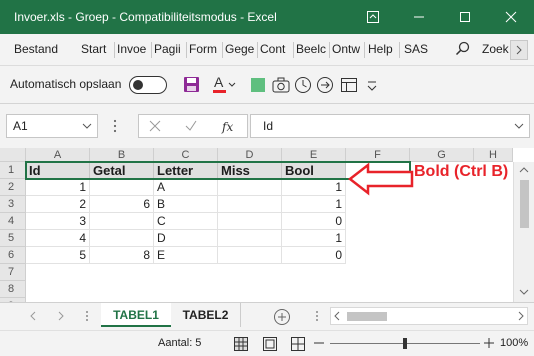 Image resolution: width=534 pixels, height=356 pixels. What do you see at coordinates (58, 255) in the screenshot?
I see `cell-a6: 5` at bounding box center [58, 255].